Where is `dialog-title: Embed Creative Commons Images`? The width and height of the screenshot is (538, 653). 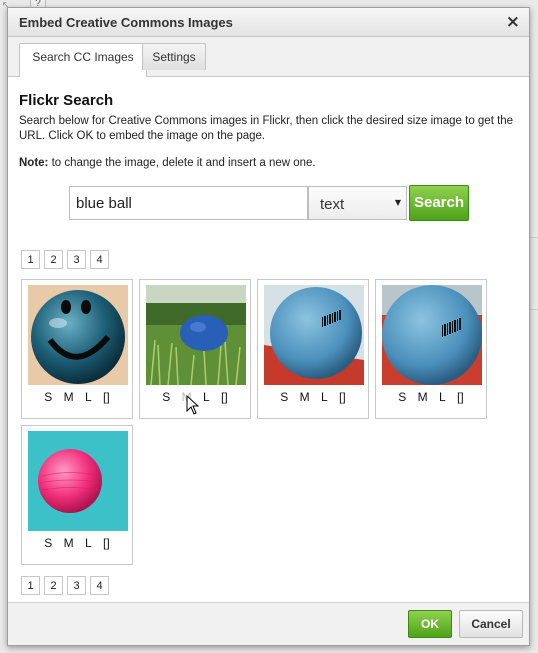
dialog-title: Embed Creative Commons Images is located at coordinates (126, 22).